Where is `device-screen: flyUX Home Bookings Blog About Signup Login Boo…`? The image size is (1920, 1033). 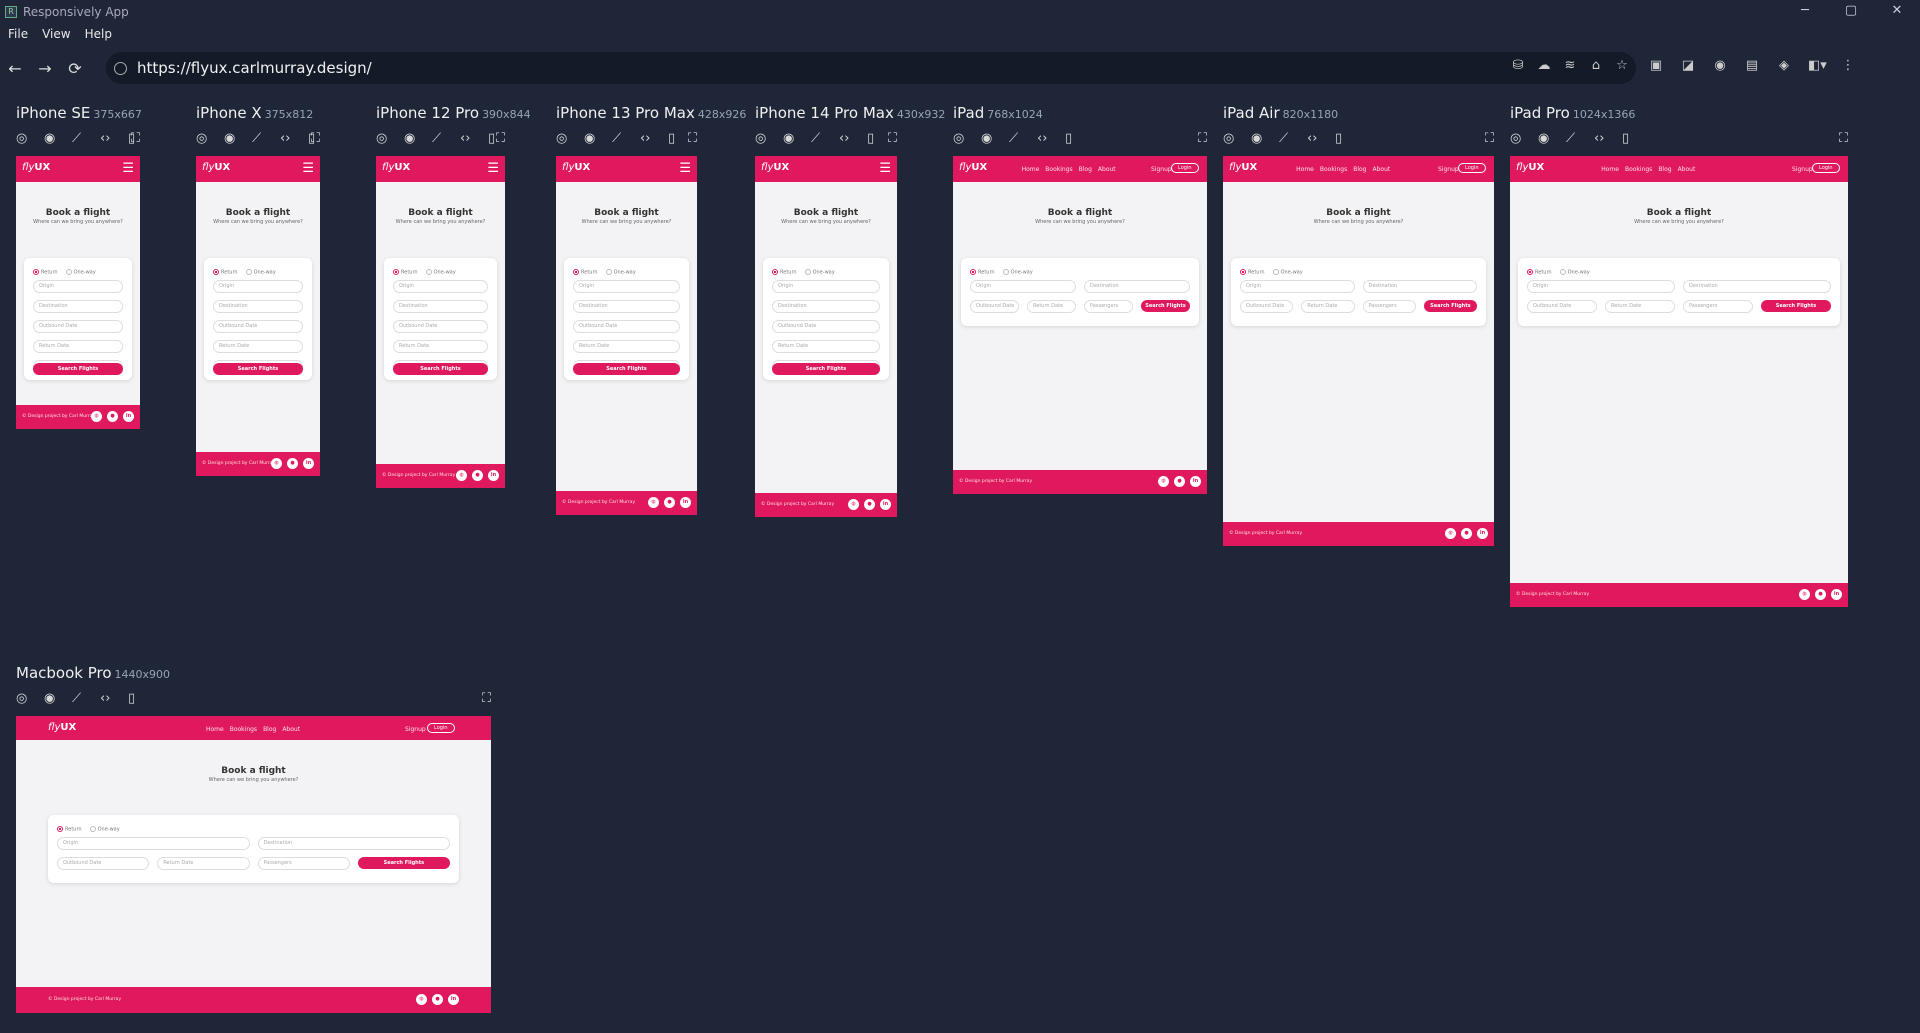
device-screen: flyUX Home Bookings Blog About Signup Login Boo… is located at coordinates (253, 864).